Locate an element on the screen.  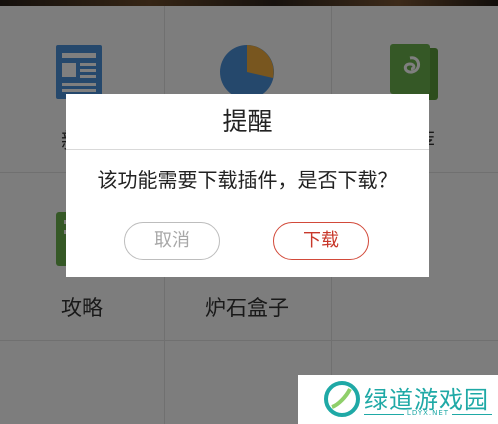
watermark-domain: LDYX.NET is located at coordinates (428, 413).